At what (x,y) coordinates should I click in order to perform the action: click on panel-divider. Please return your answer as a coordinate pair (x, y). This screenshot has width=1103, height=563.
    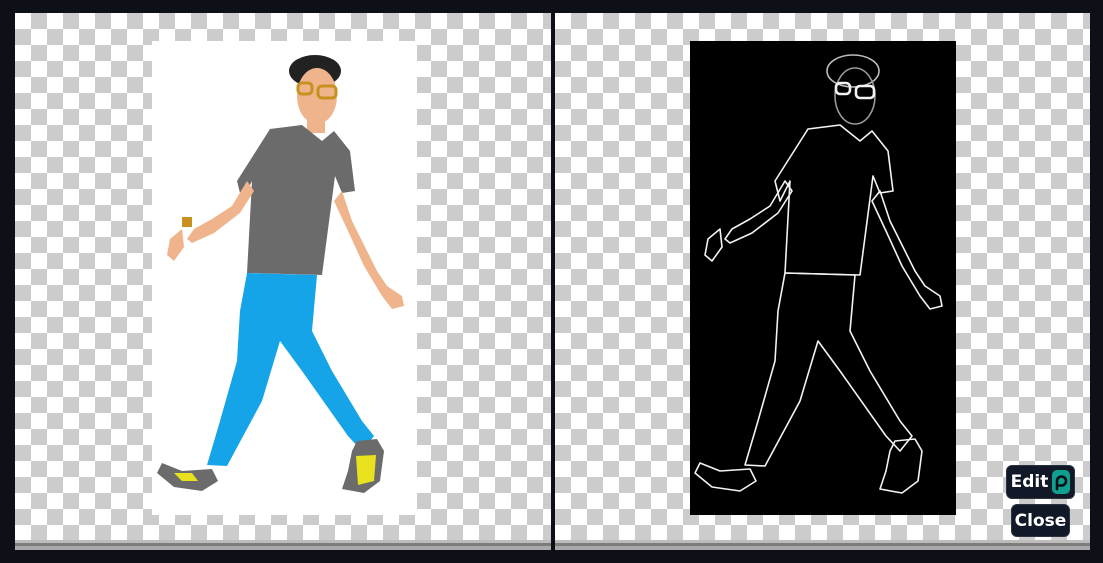
    Looking at the image, I should click on (553, 288).